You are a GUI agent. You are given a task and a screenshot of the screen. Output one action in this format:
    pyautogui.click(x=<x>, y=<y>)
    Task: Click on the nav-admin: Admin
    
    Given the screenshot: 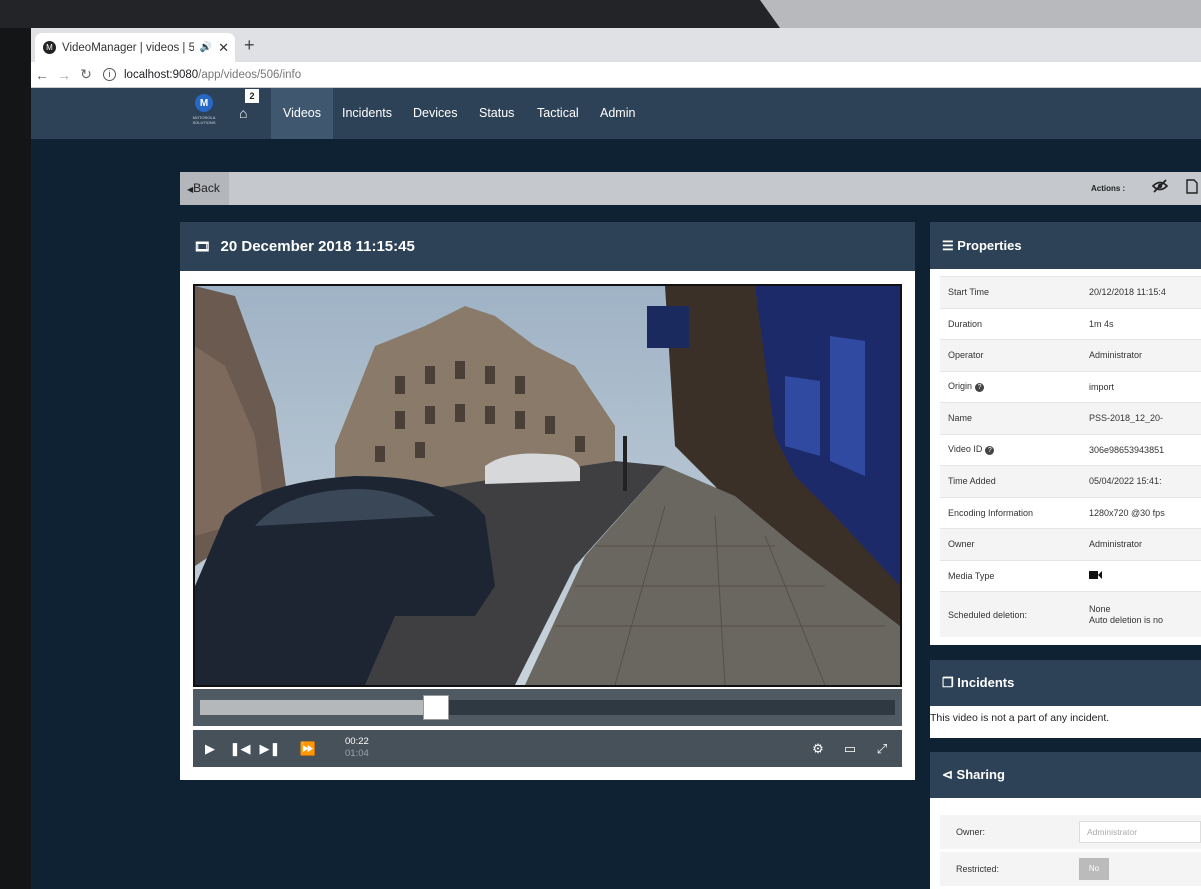 What is the action you would take?
    pyautogui.click(x=617, y=113)
    